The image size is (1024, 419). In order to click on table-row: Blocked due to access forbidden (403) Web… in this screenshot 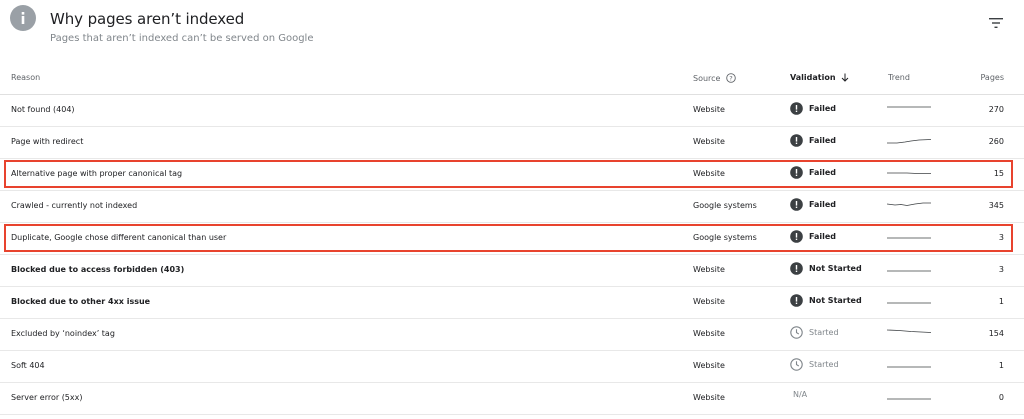, I will do `click(512, 271)`.